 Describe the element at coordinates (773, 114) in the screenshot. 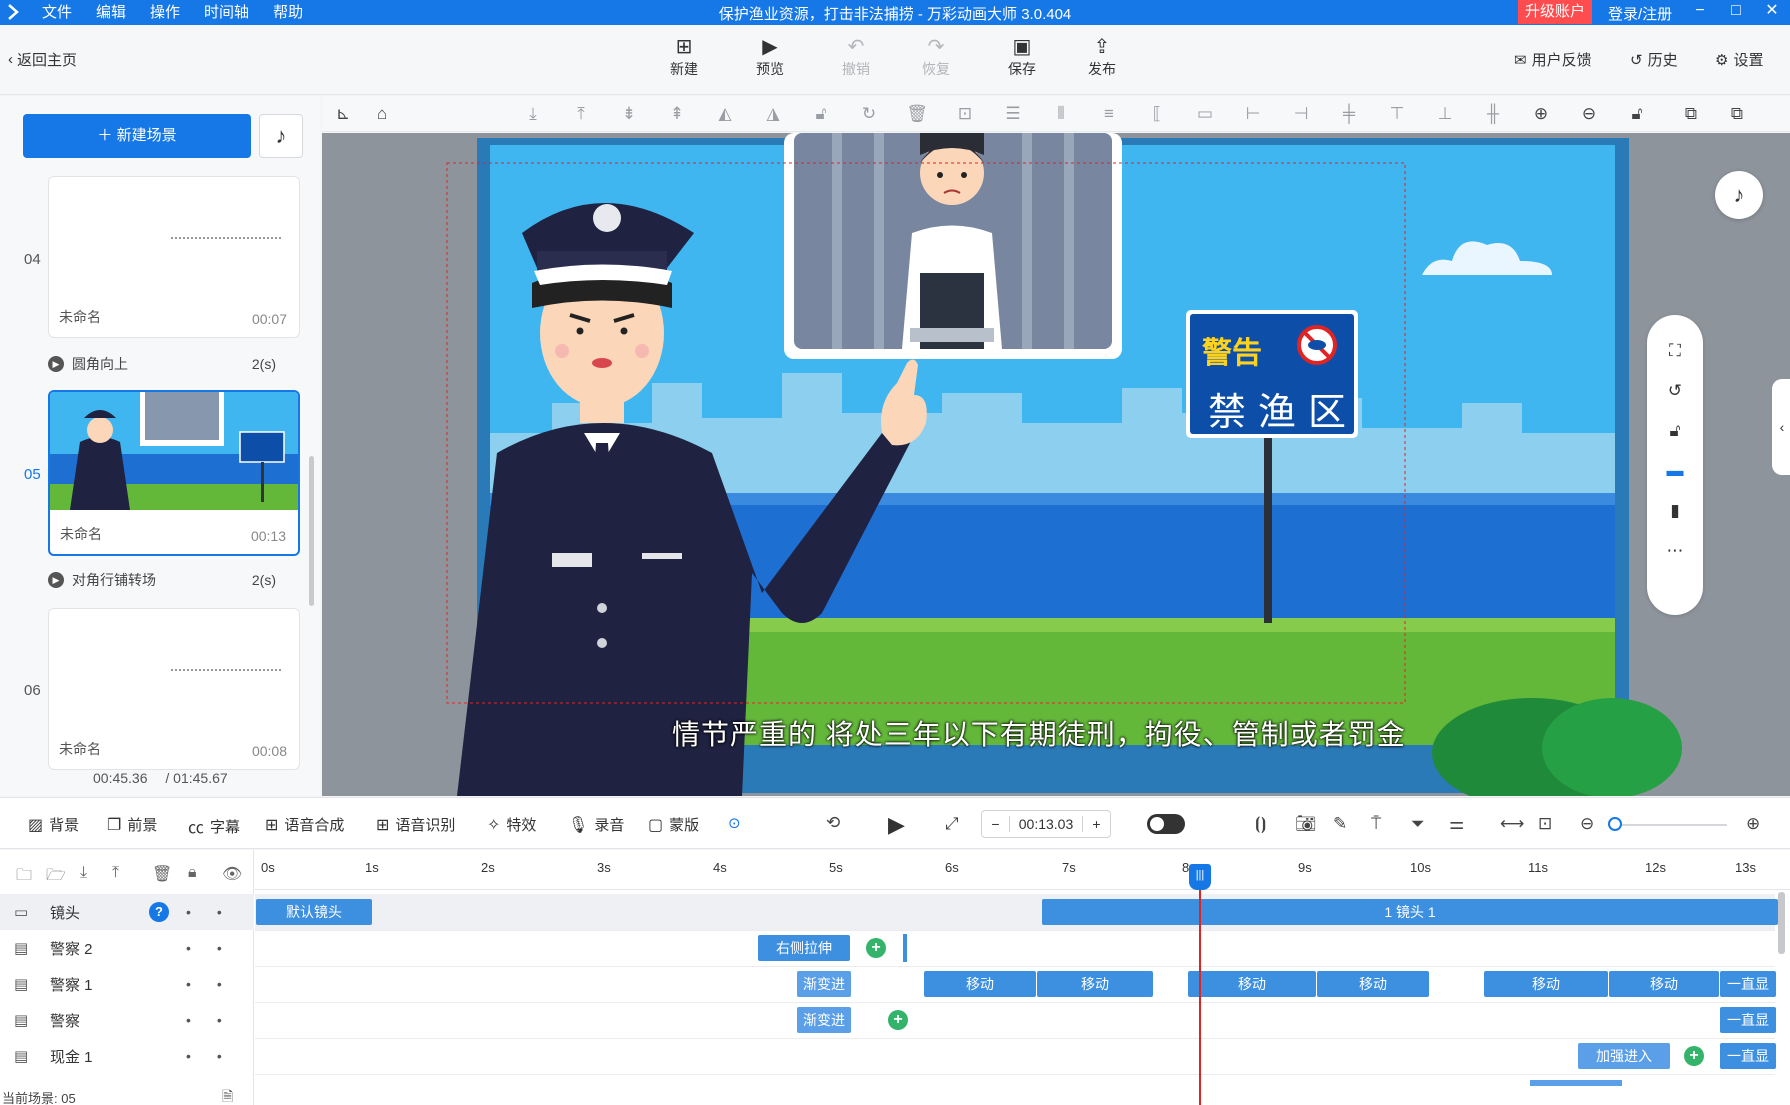

I see `flip-vertical-icon: ◮` at that location.